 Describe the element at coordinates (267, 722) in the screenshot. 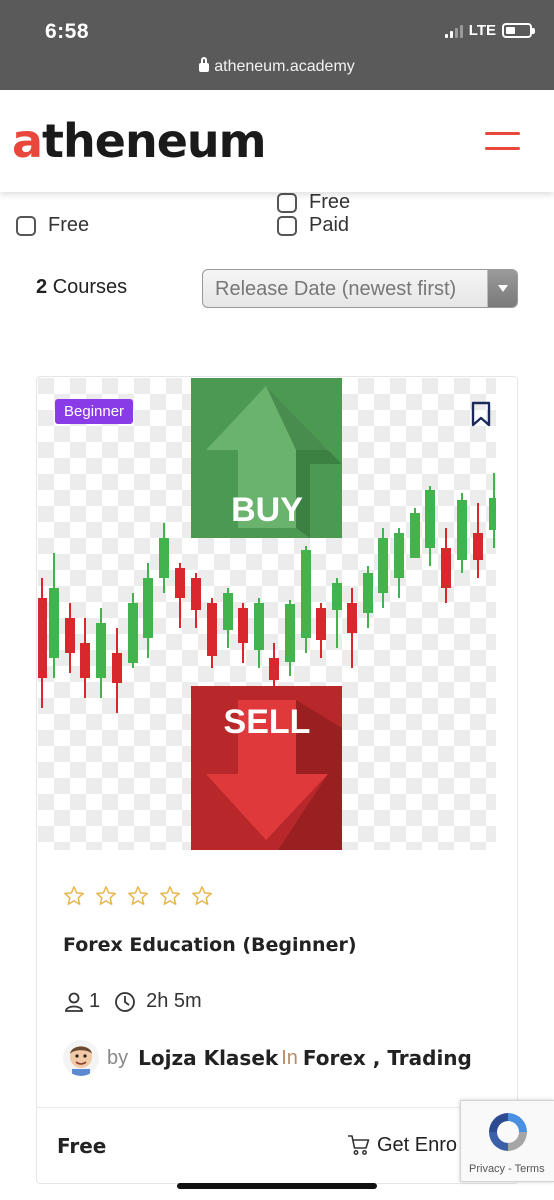

I see `svg-text: SELL` at that location.